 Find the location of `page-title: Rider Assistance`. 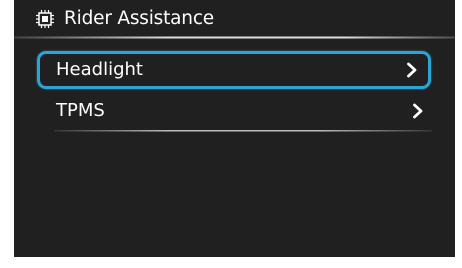

page-title: Rider Assistance is located at coordinates (139, 18).